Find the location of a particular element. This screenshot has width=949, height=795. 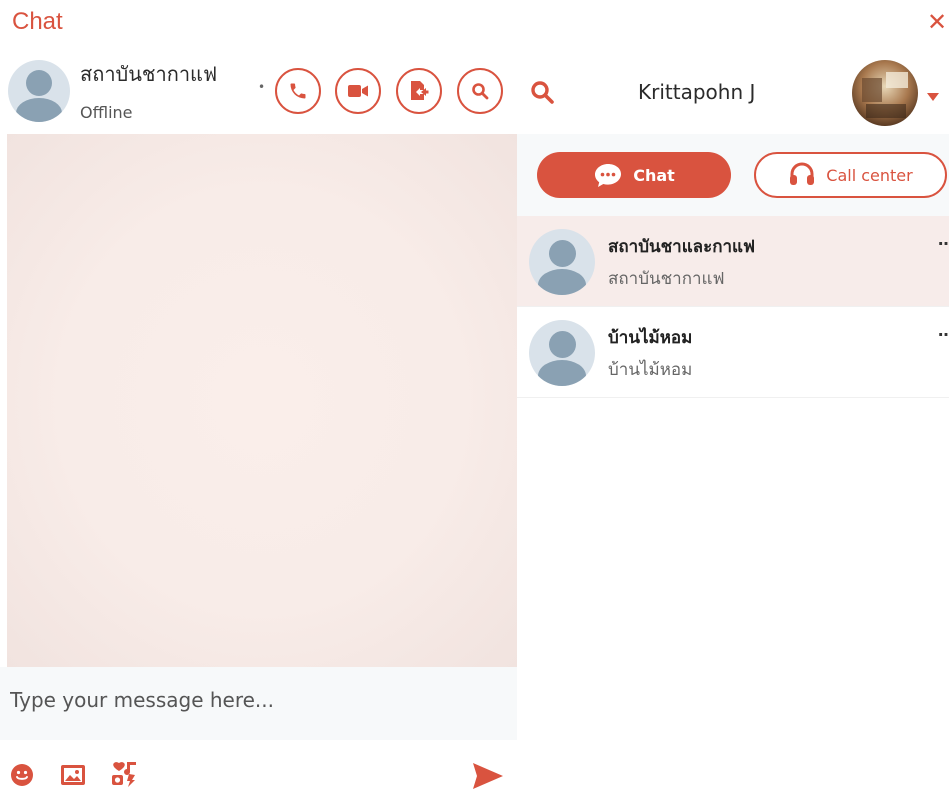

media-icon is located at coordinates (124, 774).